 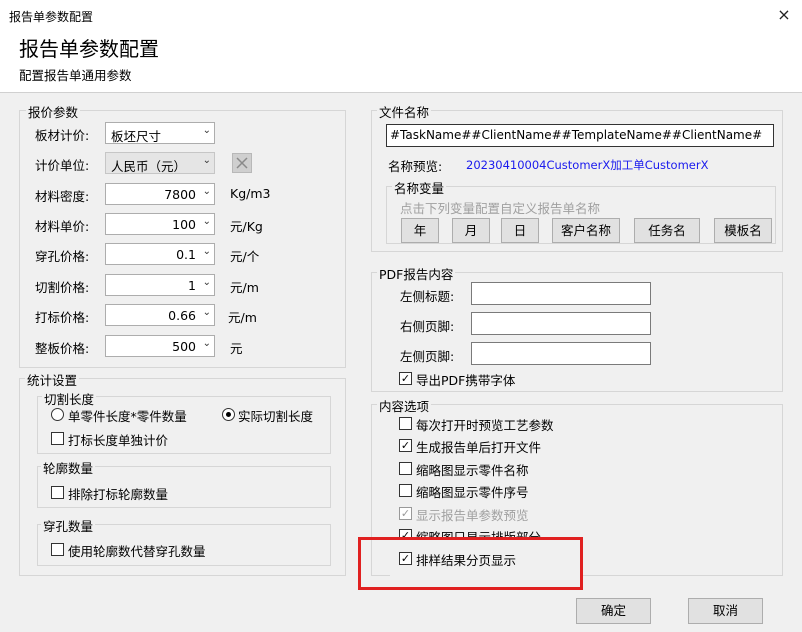 What do you see at coordinates (137, 551) in the screenshot?
I see `use-contour-count-label: 使用轮廓数代替穿孔数量` at bounding box center [137, 551].